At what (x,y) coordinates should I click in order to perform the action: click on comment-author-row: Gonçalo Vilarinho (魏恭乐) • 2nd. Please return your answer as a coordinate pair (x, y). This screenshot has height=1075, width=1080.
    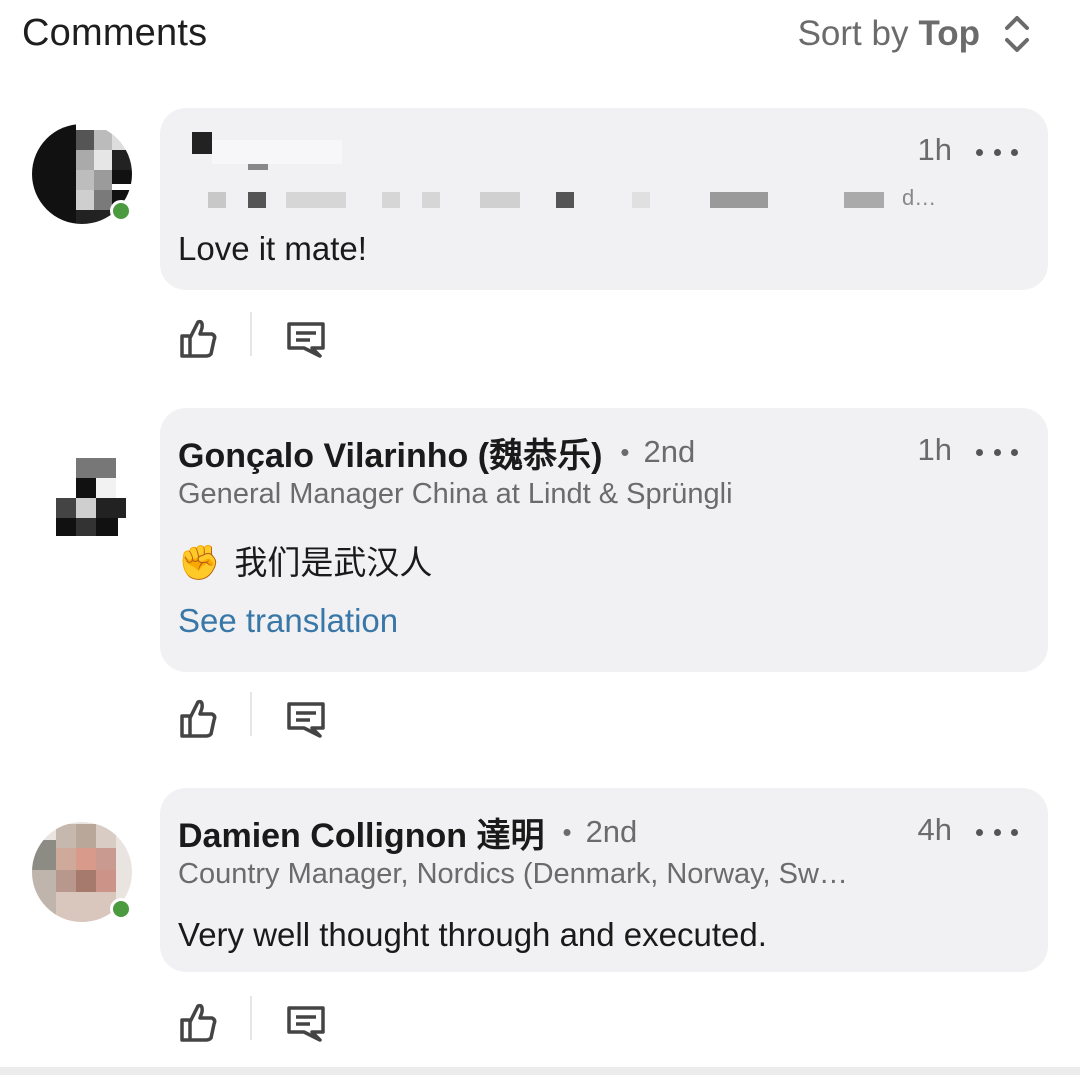
    Looking at the image, I should click on (437, 452).